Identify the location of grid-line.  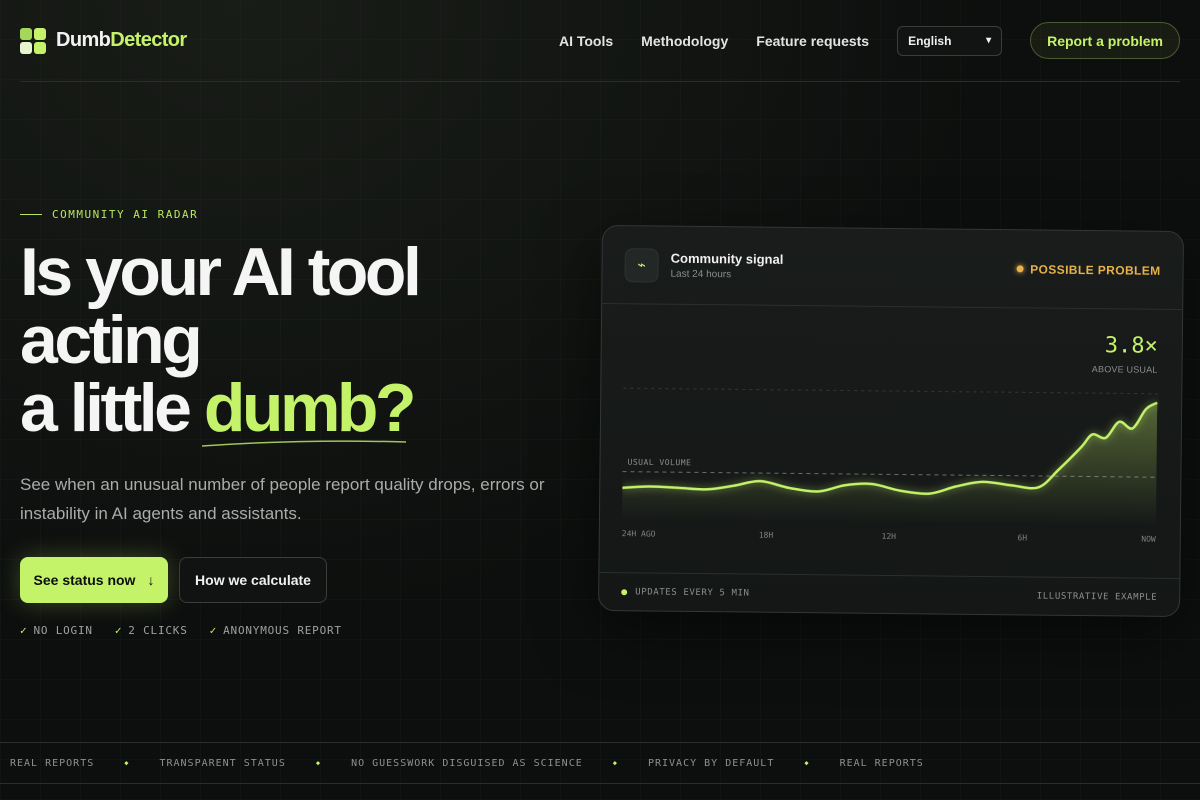
(890, 391).